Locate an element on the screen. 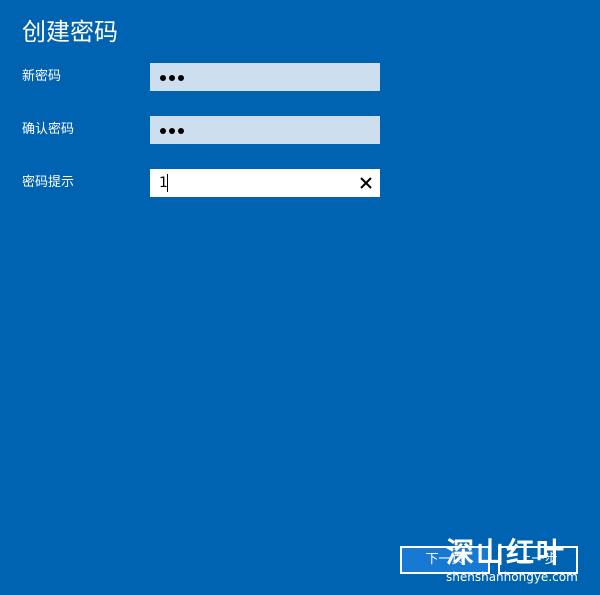 Image resolution: width=600 pixels, height=595 pixels. clear-input-button is located at coordinates (366, 183).